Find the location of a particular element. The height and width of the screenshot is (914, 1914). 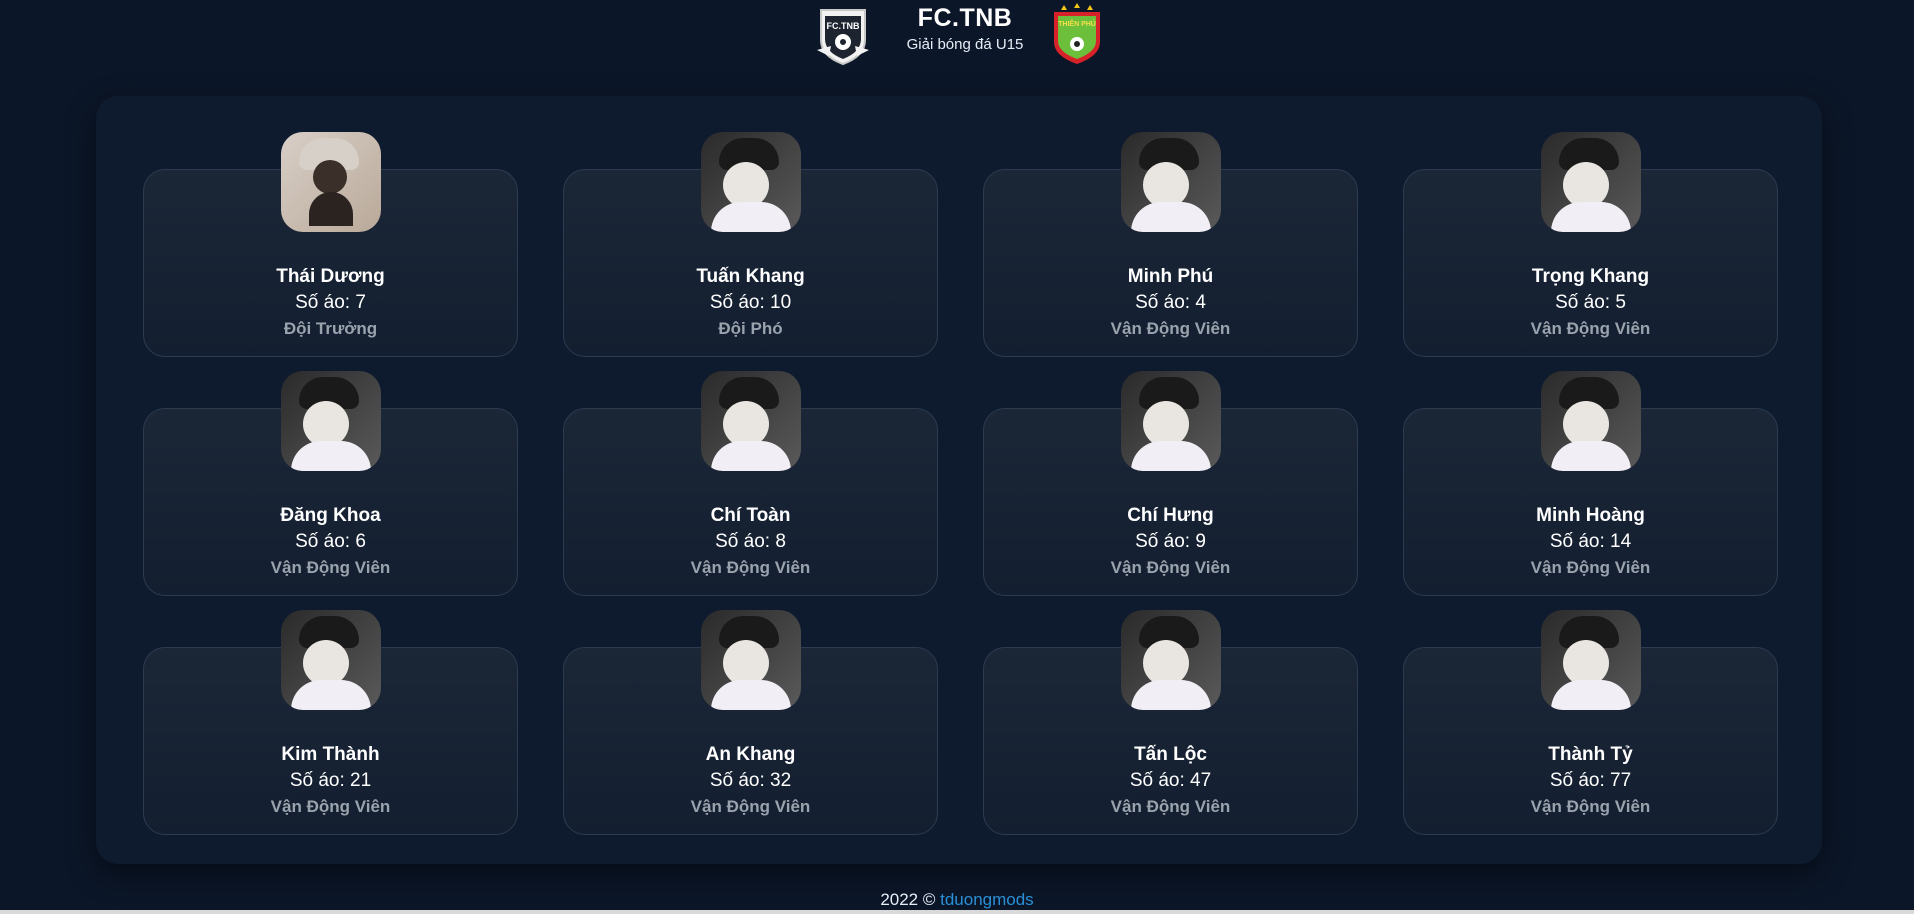

player-number: Số áo: 47 is located at coordinates (1170, 780).